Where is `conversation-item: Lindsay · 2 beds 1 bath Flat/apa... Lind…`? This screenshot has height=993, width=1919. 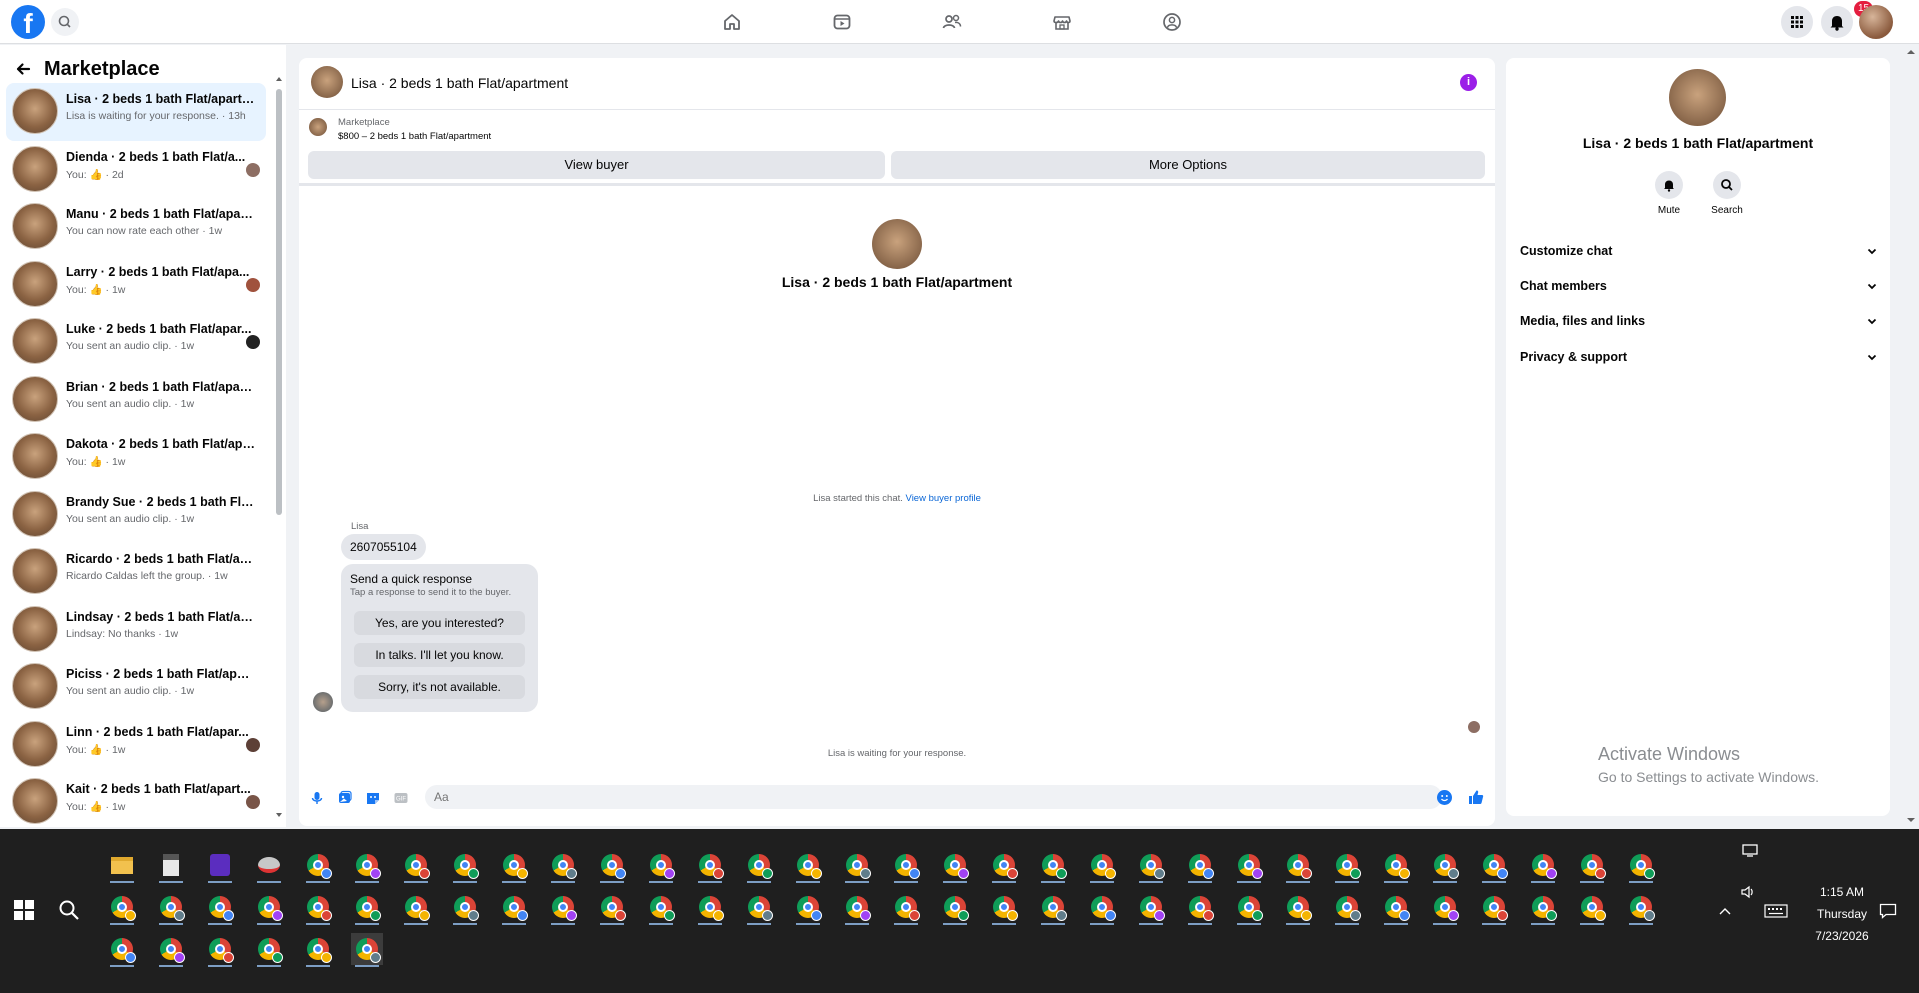 conversation-item: Lindsay · 2 beds 1 bath Flat/apa... Lind… is located at coordinates (136, 630).